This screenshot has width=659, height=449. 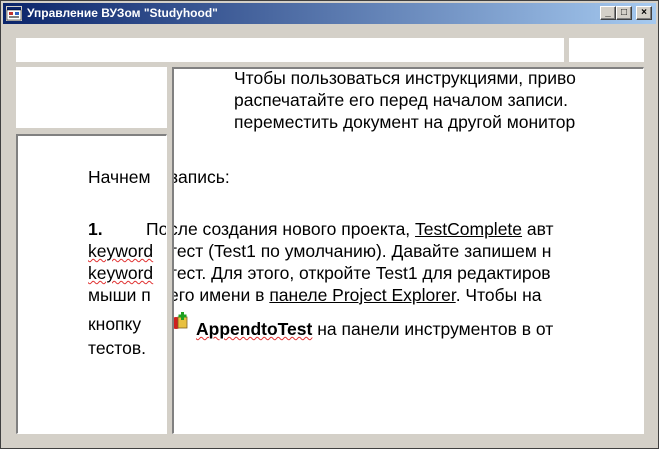 What do you see at coordinates (201, 177) in the screenshot?
I see `doc-heading-right: запись:` at bounding box center [201, 177].